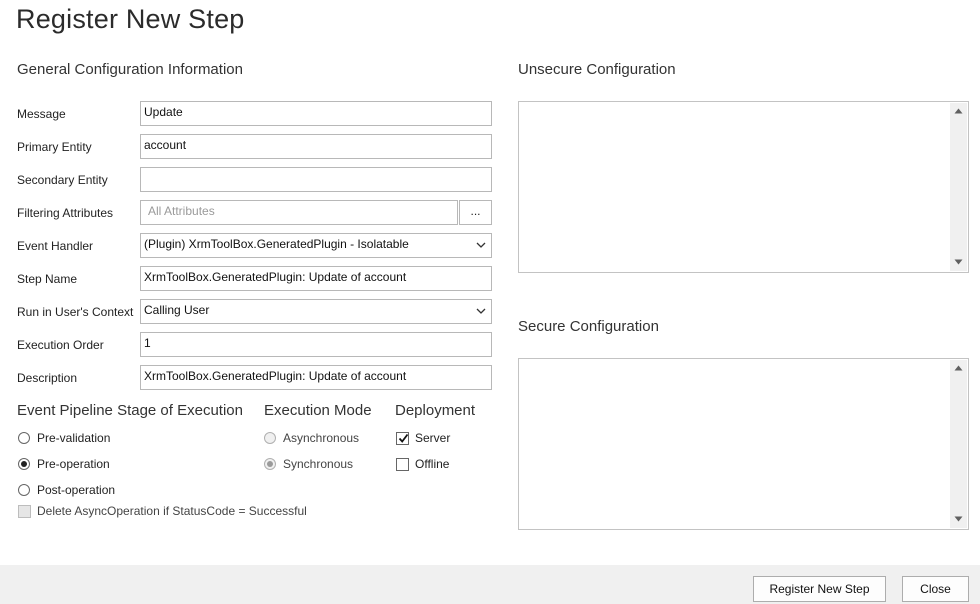 Image resolution: width=980 pixels, height=604 pixels. I want to click on run-context-value: Calling User, so click(177, 310).